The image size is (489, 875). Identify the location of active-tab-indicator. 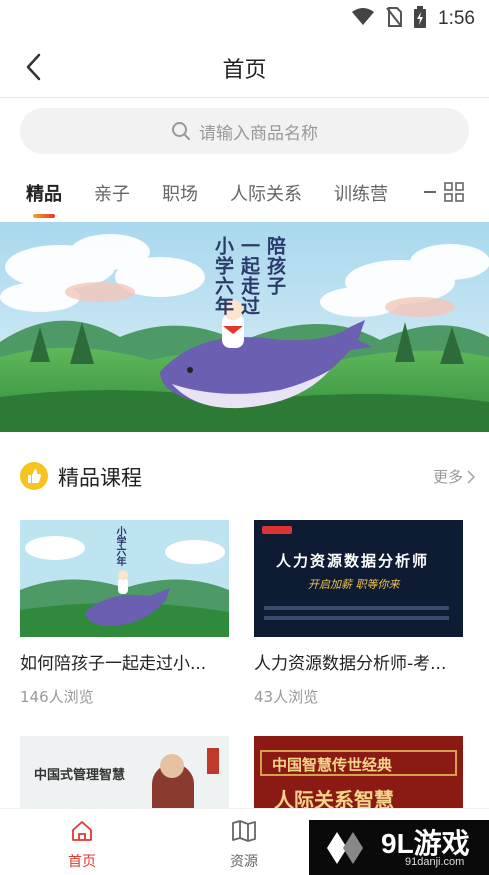
(44, 216).